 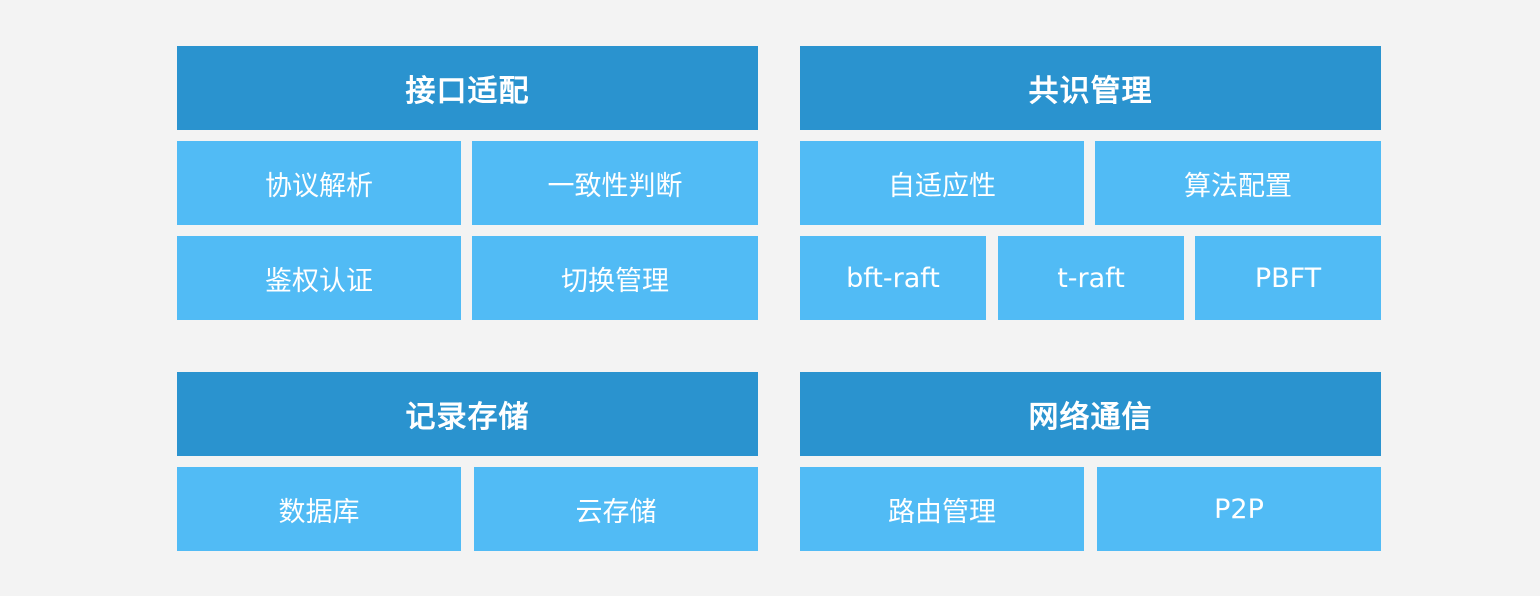 What do you see at coordinates (1239, 509) in the screenshot?
I see `p2p-block: P2P` at bounding box center [1239, 509].